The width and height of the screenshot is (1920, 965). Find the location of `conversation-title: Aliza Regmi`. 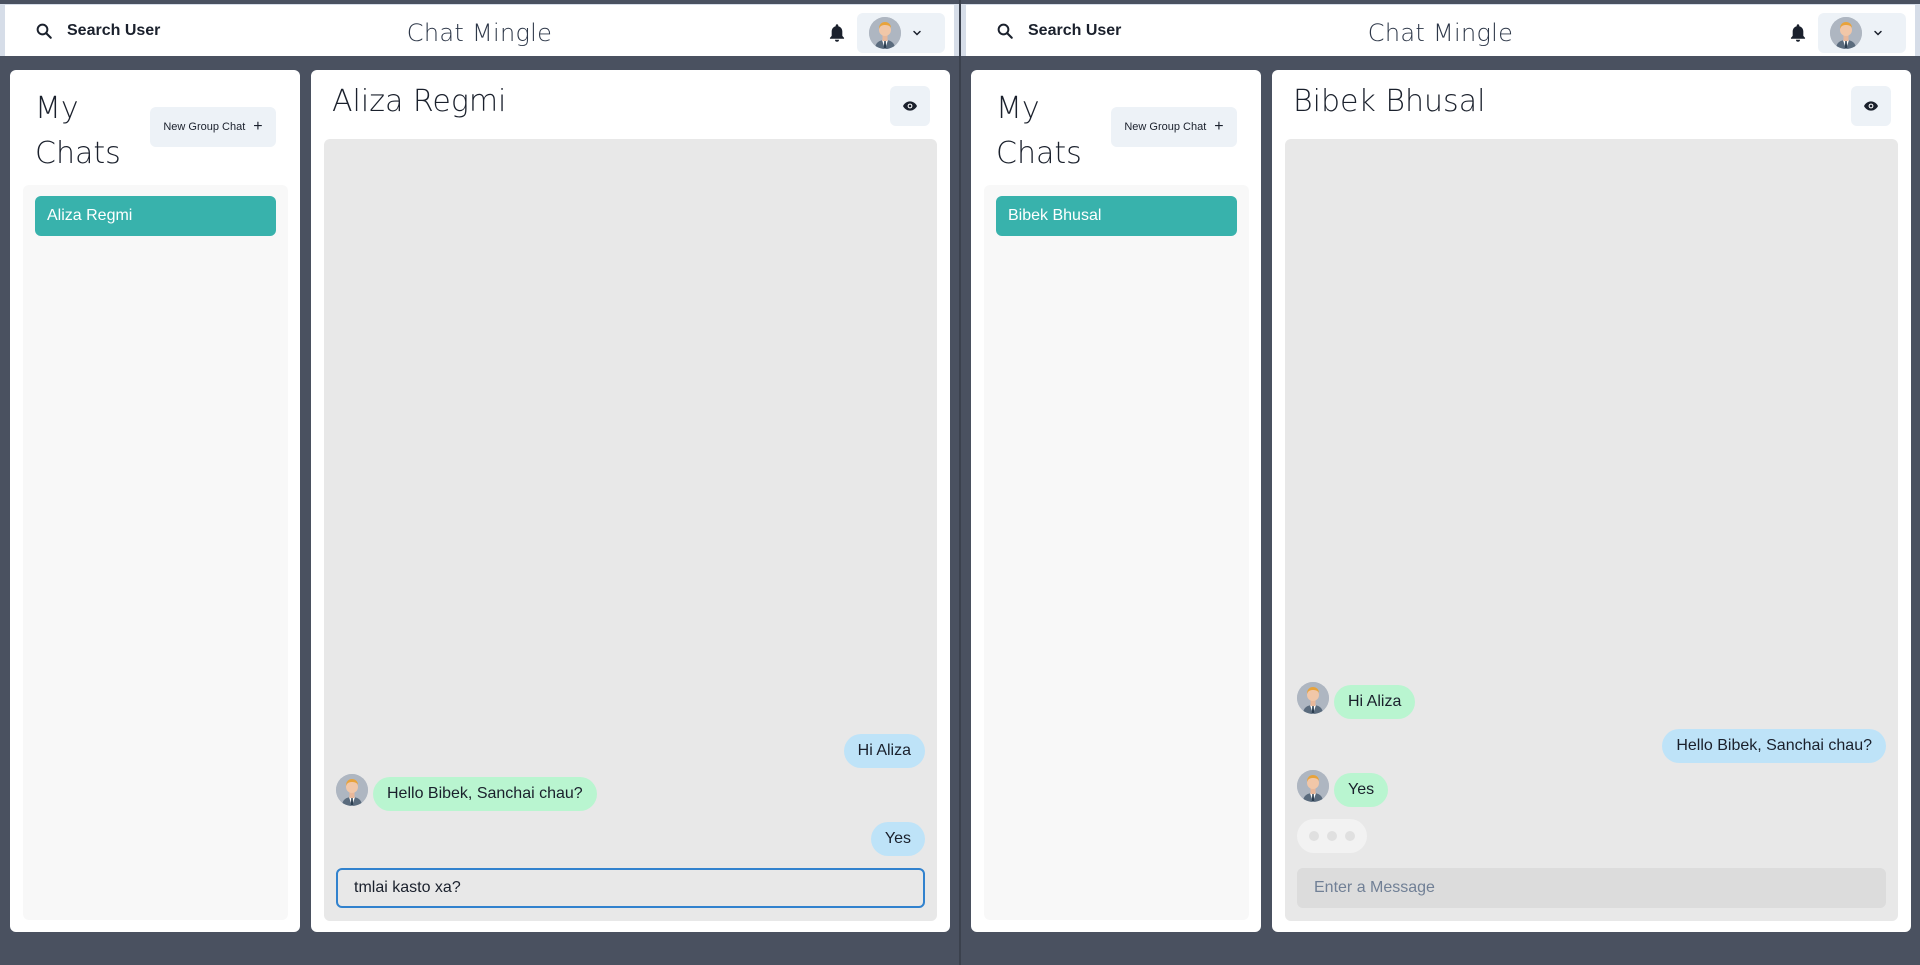

conversation-title: Aliza Regmi is located at coordinates (419, 101).